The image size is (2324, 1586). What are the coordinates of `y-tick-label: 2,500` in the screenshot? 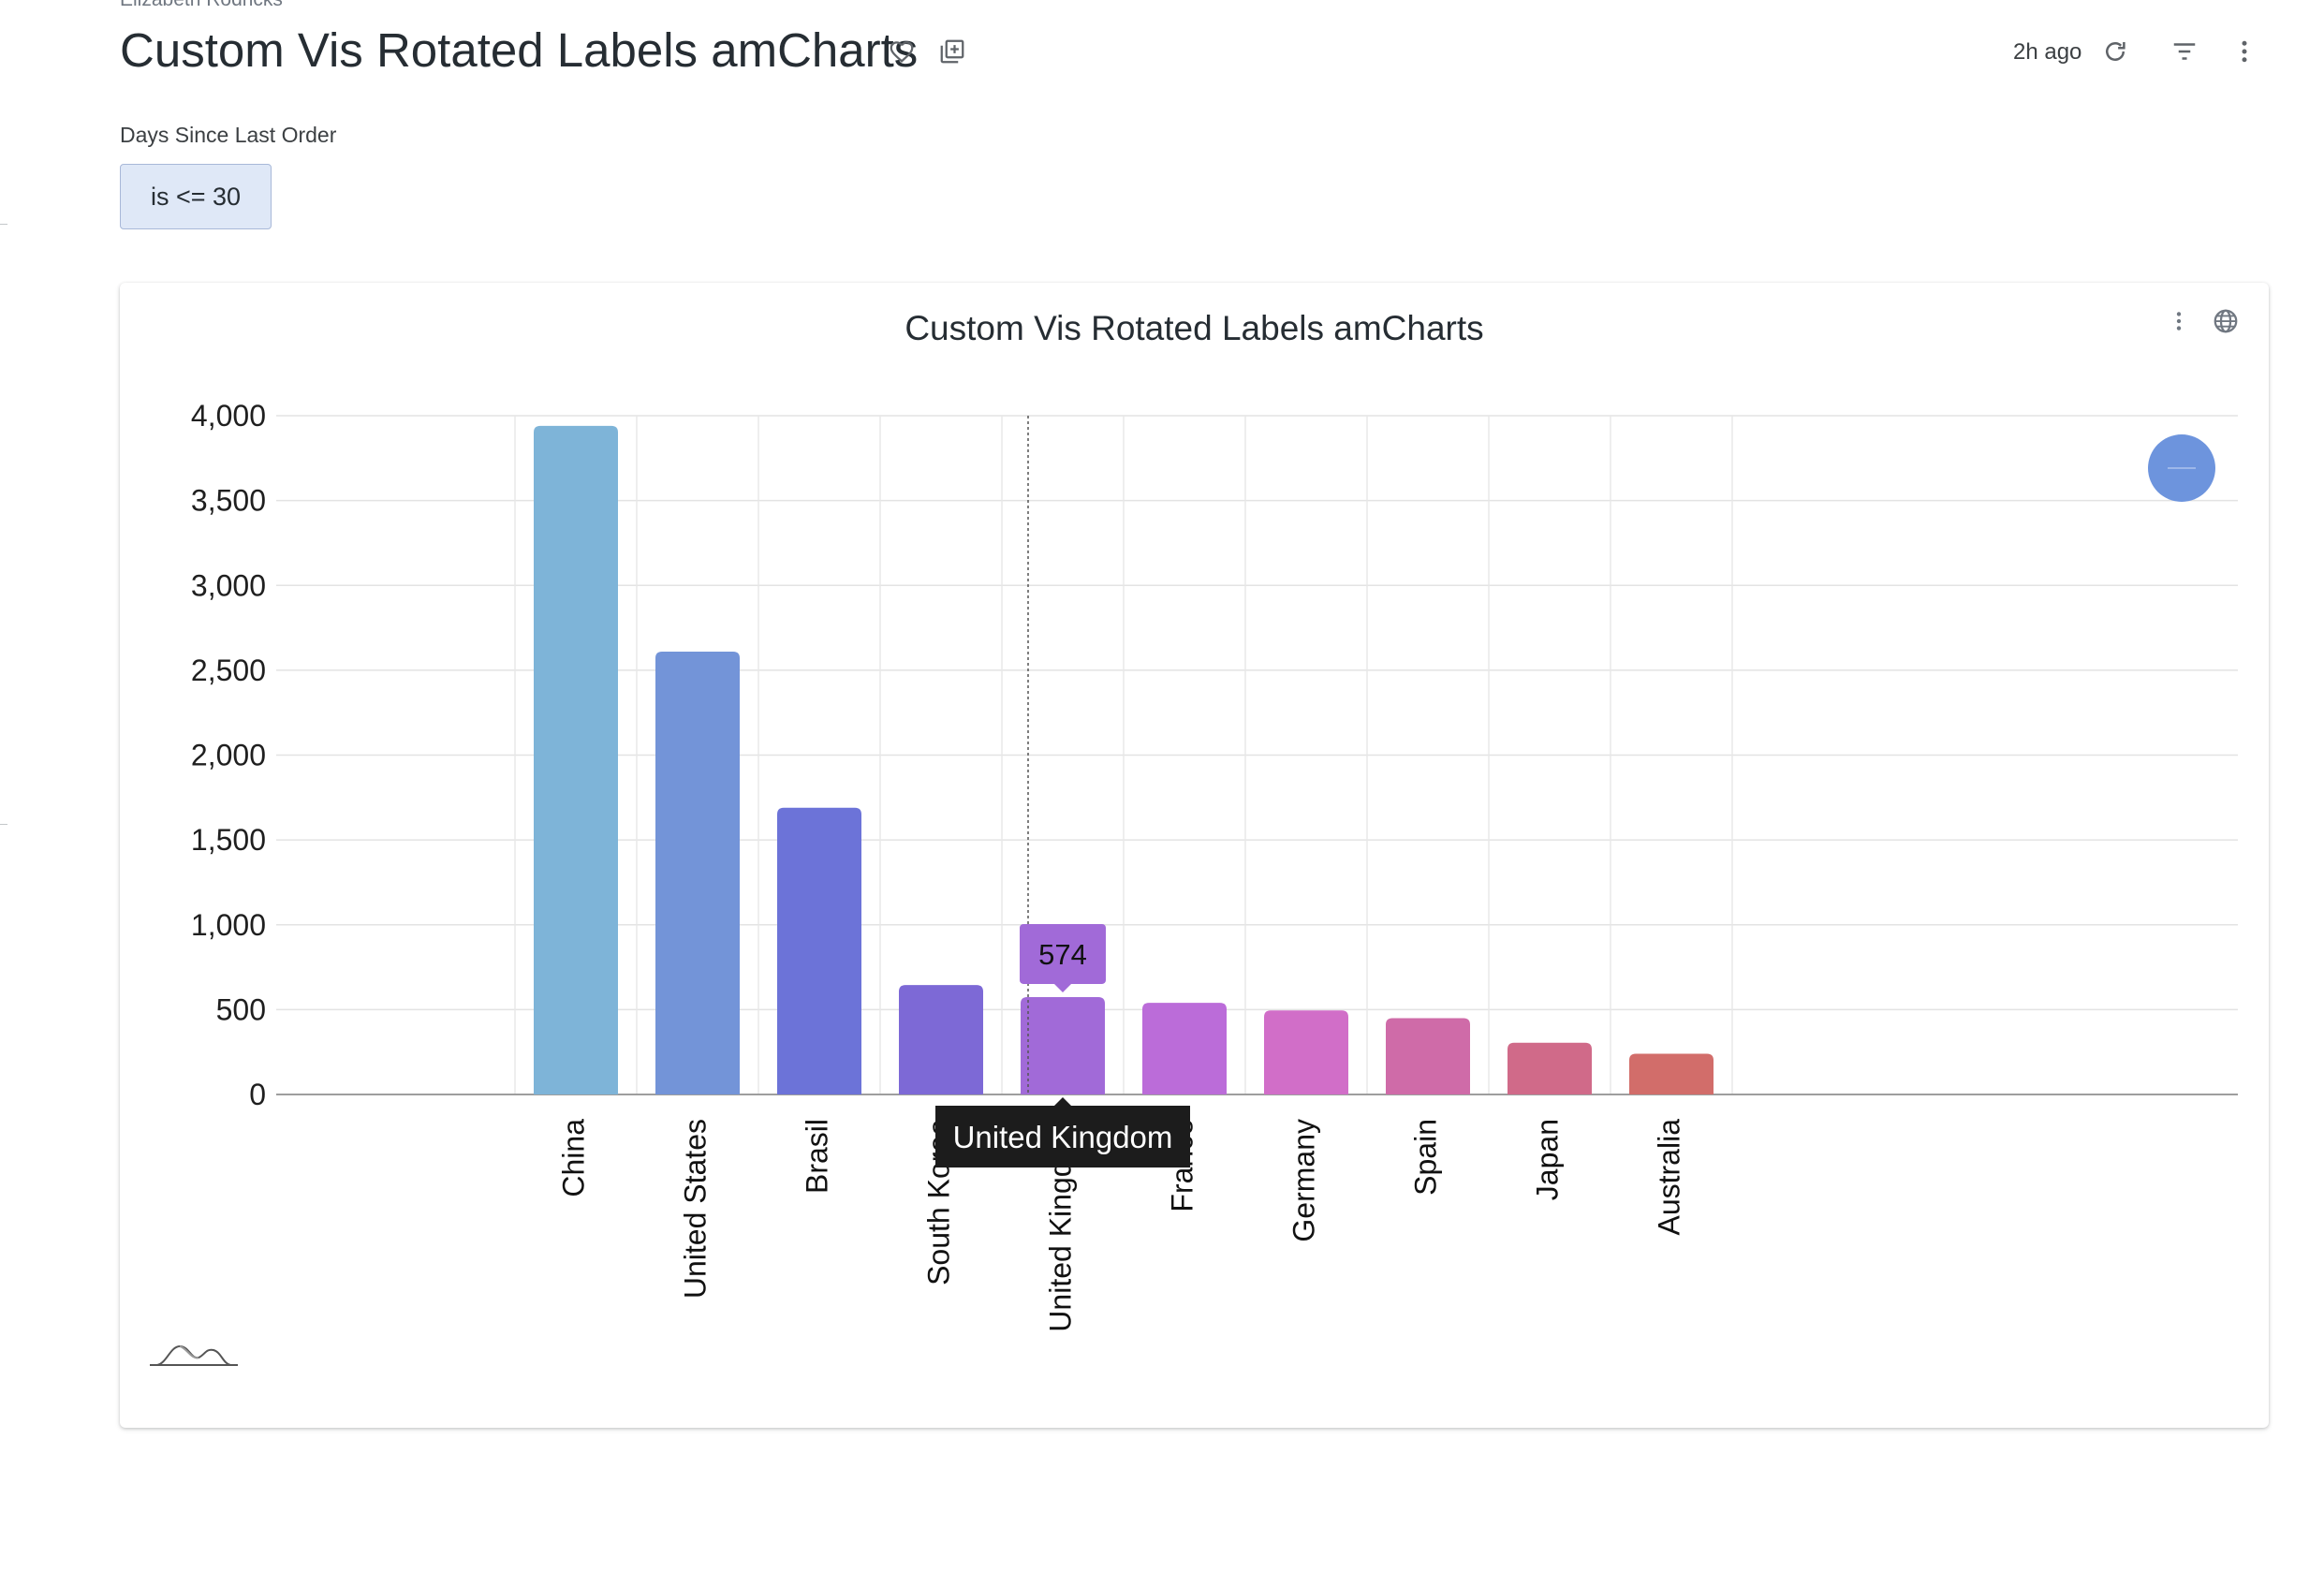 It's located at (228, 670).